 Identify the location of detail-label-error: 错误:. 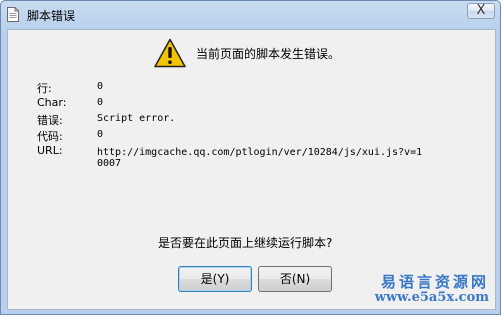
(50, 120).